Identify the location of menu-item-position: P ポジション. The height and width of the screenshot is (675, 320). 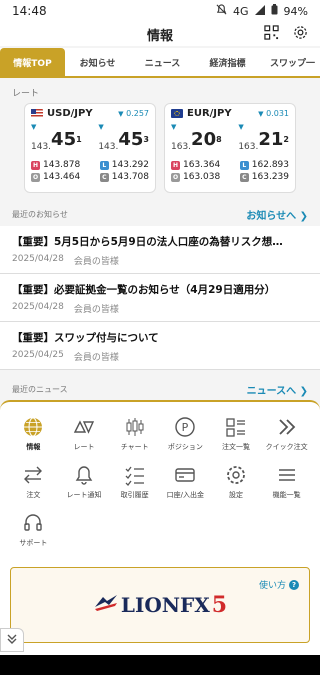
(185, 434).